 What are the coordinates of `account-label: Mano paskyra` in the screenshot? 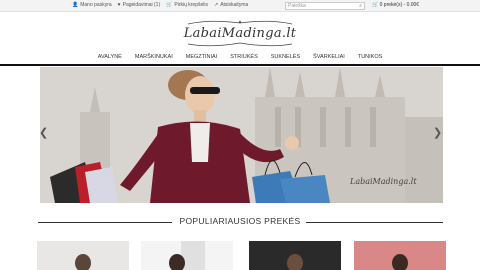 It's located at (96, 5).